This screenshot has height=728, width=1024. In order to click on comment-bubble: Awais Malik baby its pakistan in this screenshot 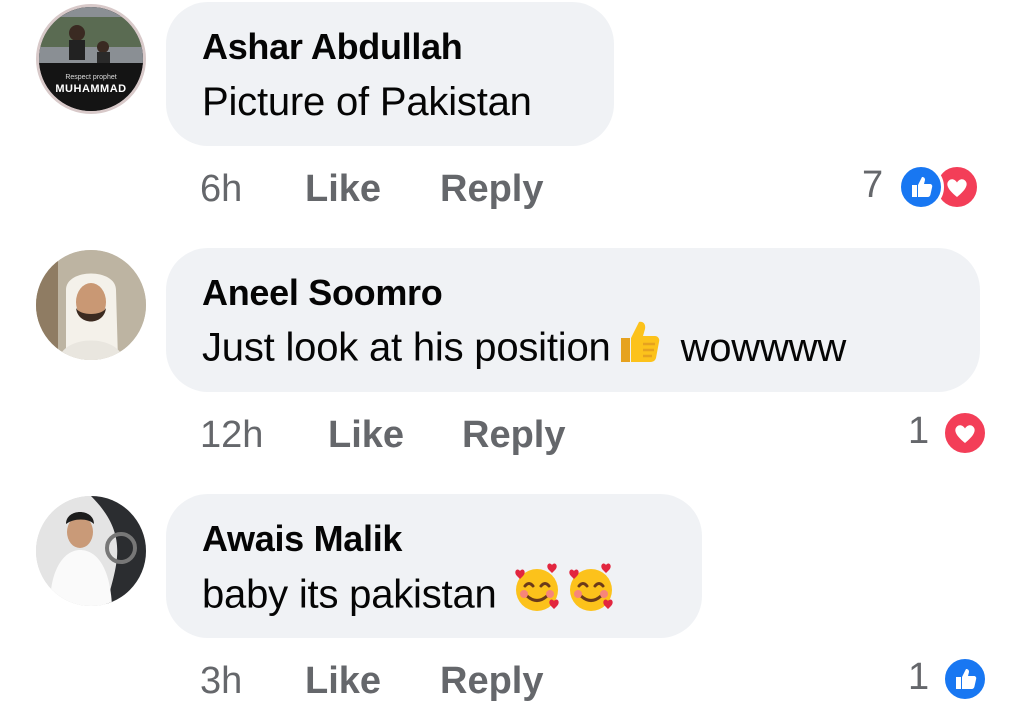, I will do `click(434, 566)`.